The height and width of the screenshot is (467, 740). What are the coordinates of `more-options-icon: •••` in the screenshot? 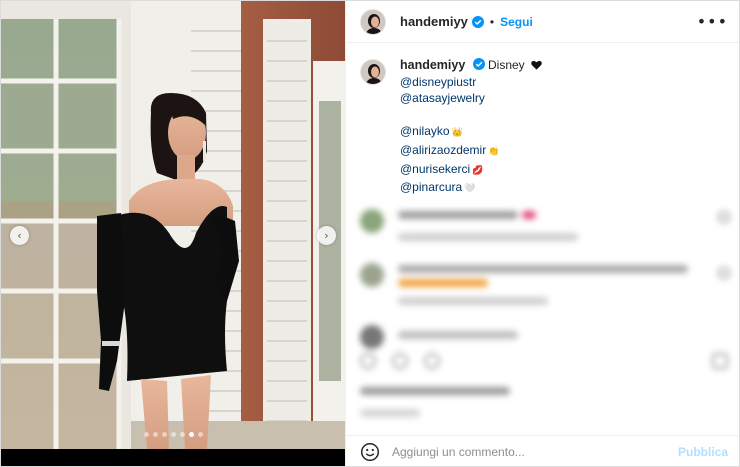 It's located at (712, 22).